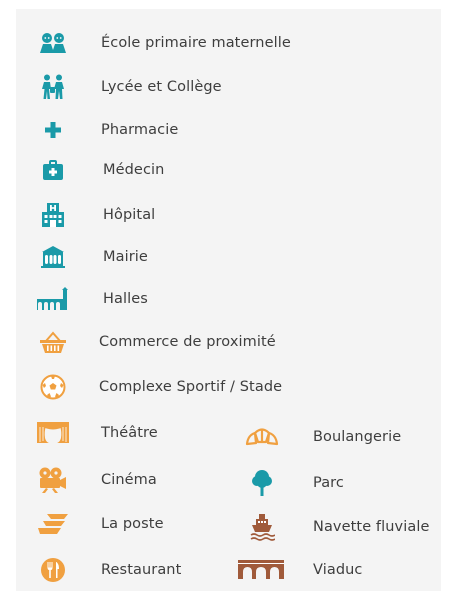 Image resolution: width=458 pixels, height=603 pixels. I want to click on medical-kit-icon, so click(53, 170).